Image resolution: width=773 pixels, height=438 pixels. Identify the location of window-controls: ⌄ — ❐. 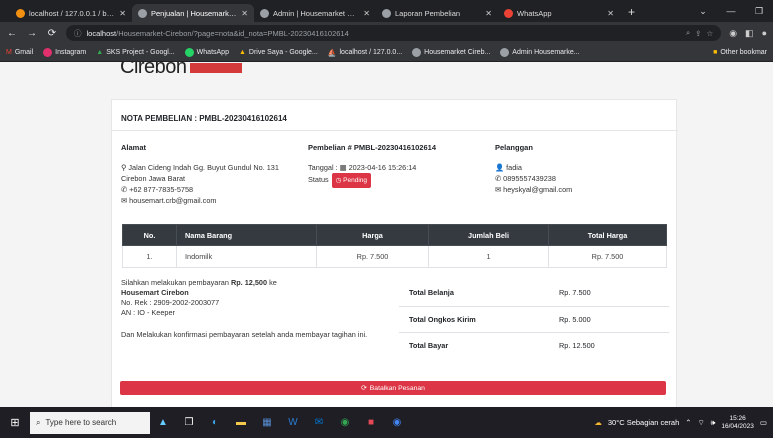
(731, 11).